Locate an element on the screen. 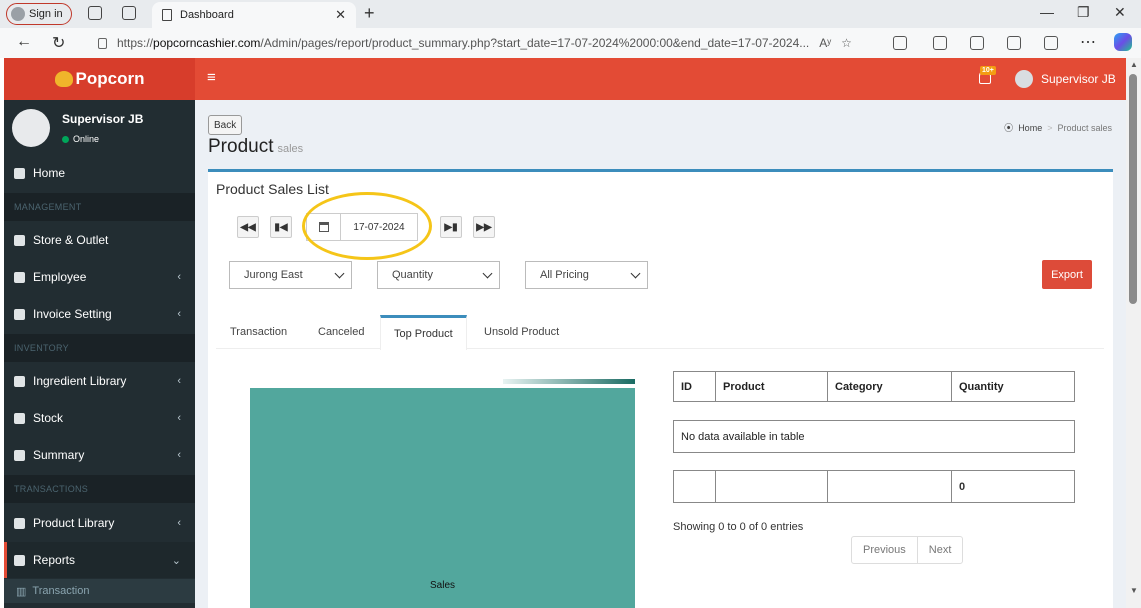 The width and height of the screenshot is (1141, 608). browser-essentials-icon is located at coordinates (1051, 43).